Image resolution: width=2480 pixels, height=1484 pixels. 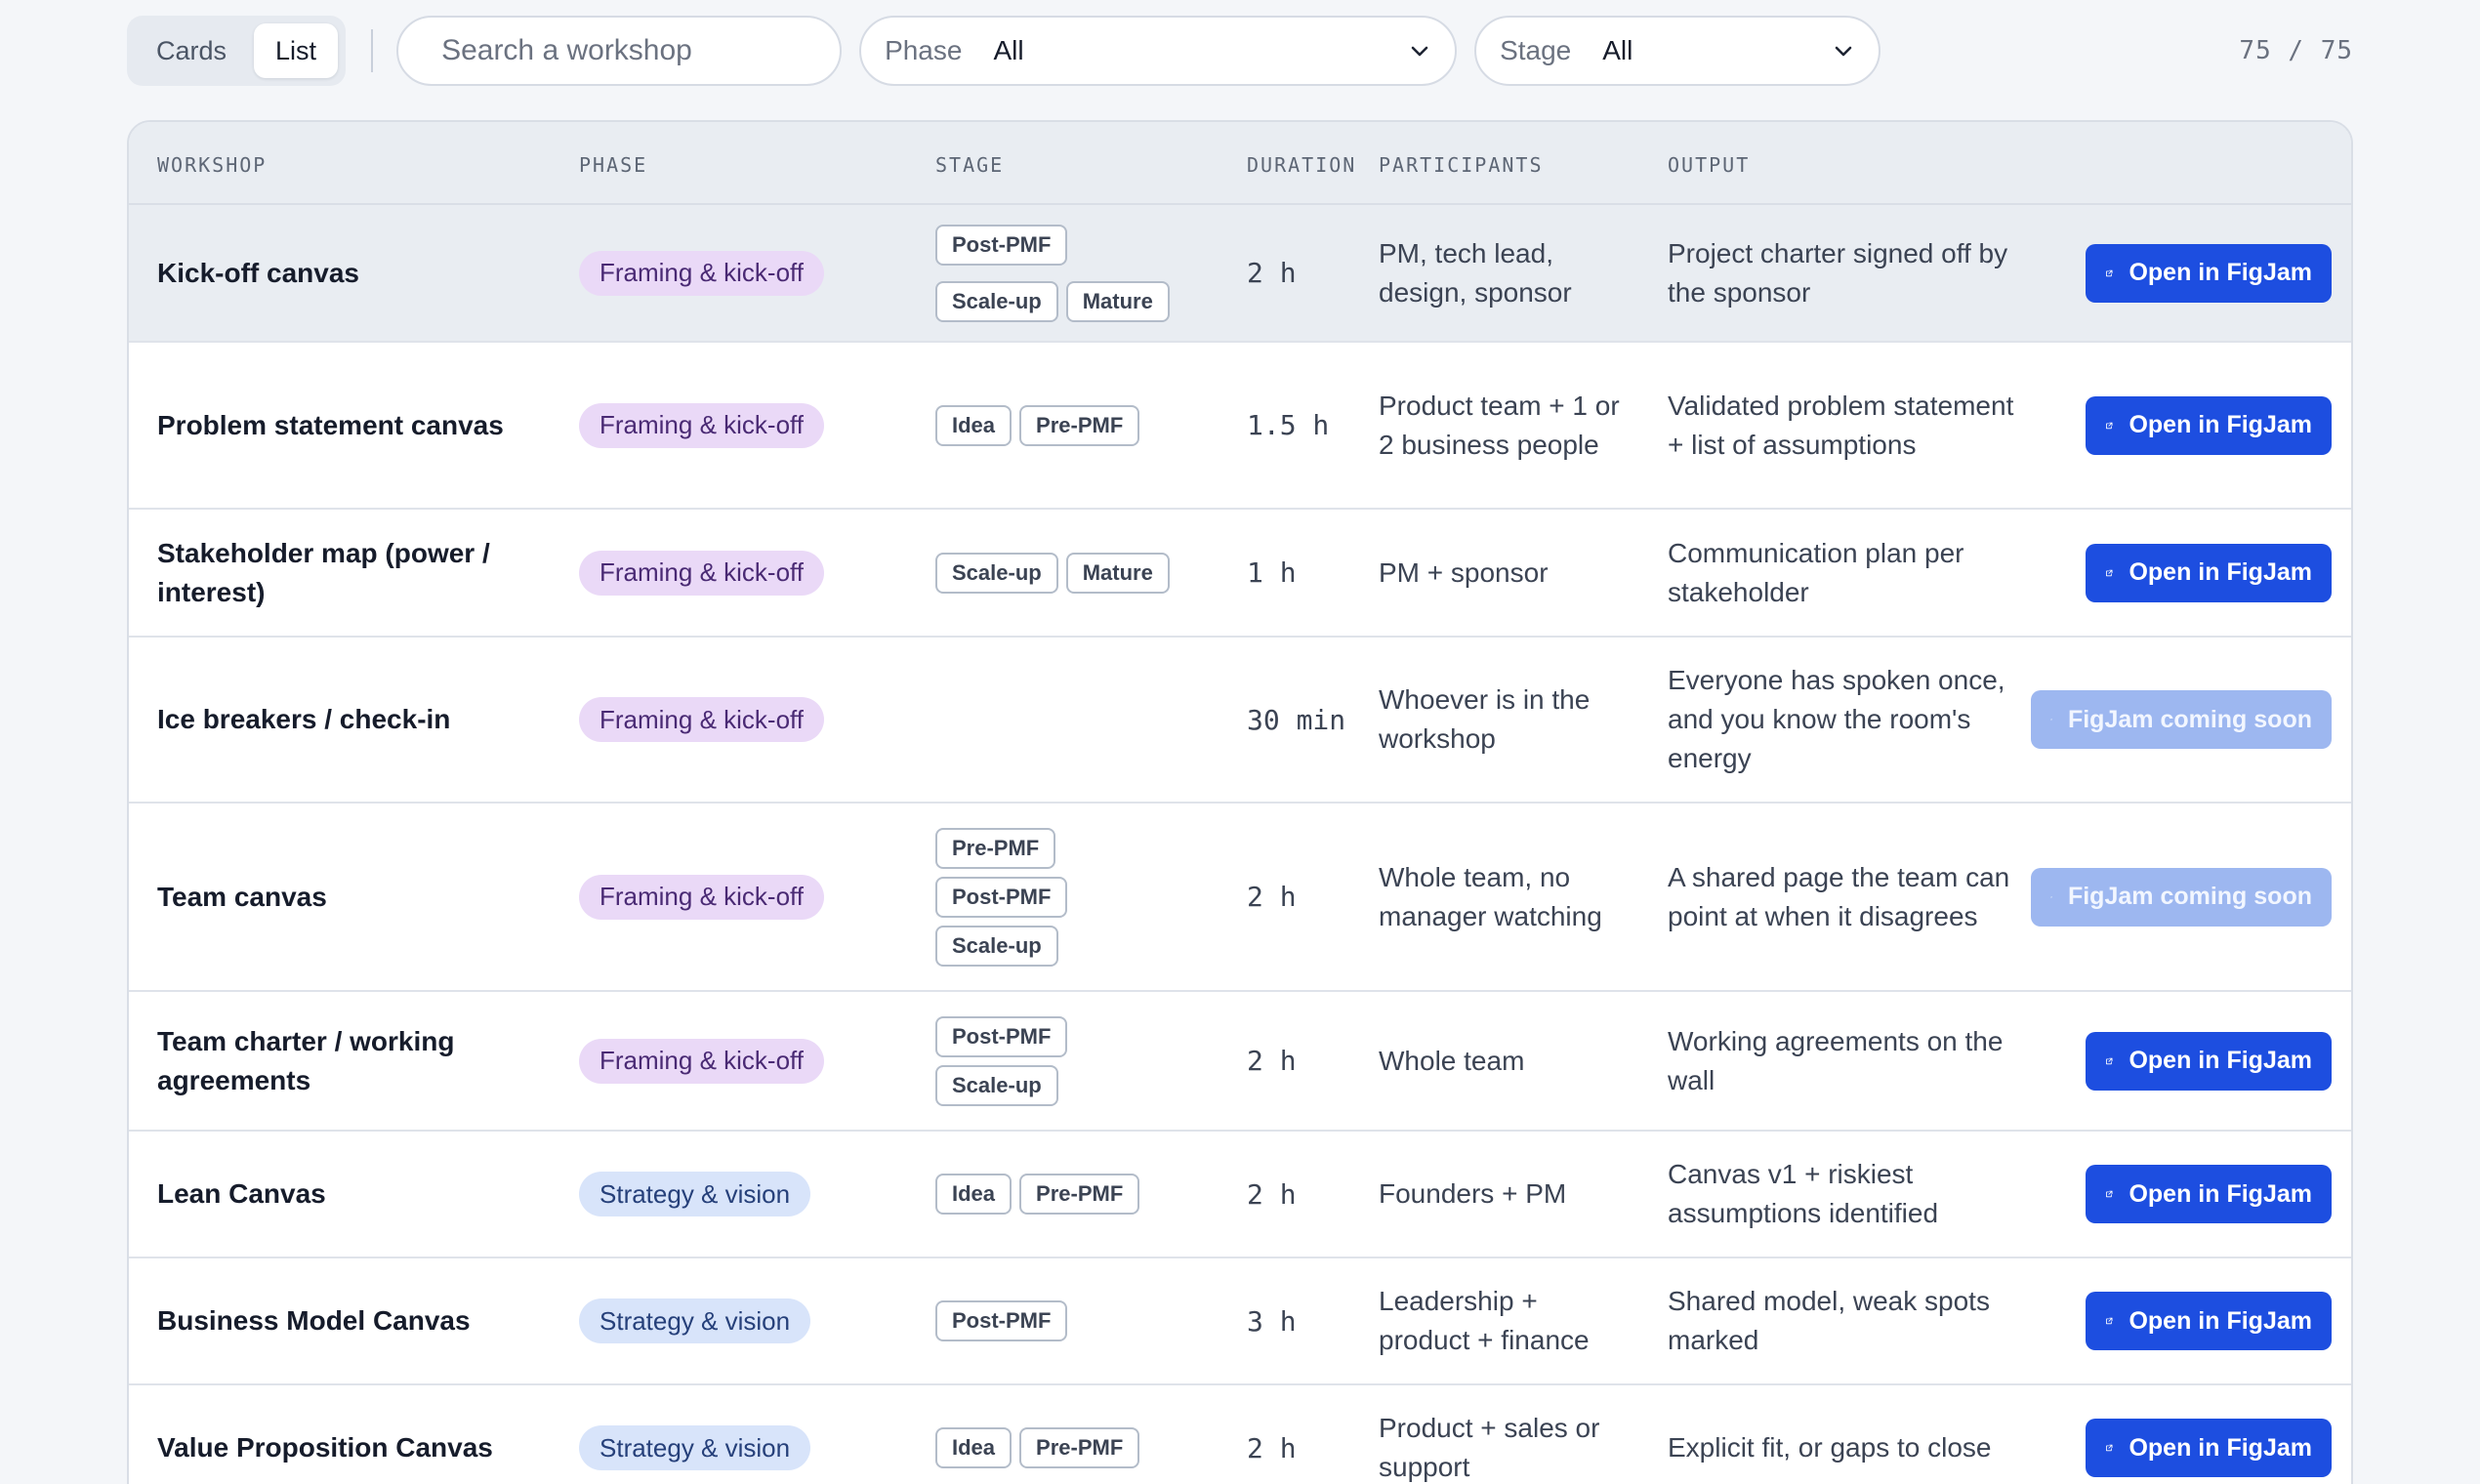 I want to click on phase-cell: Strategy & vision, so click(x=695, y=1435).